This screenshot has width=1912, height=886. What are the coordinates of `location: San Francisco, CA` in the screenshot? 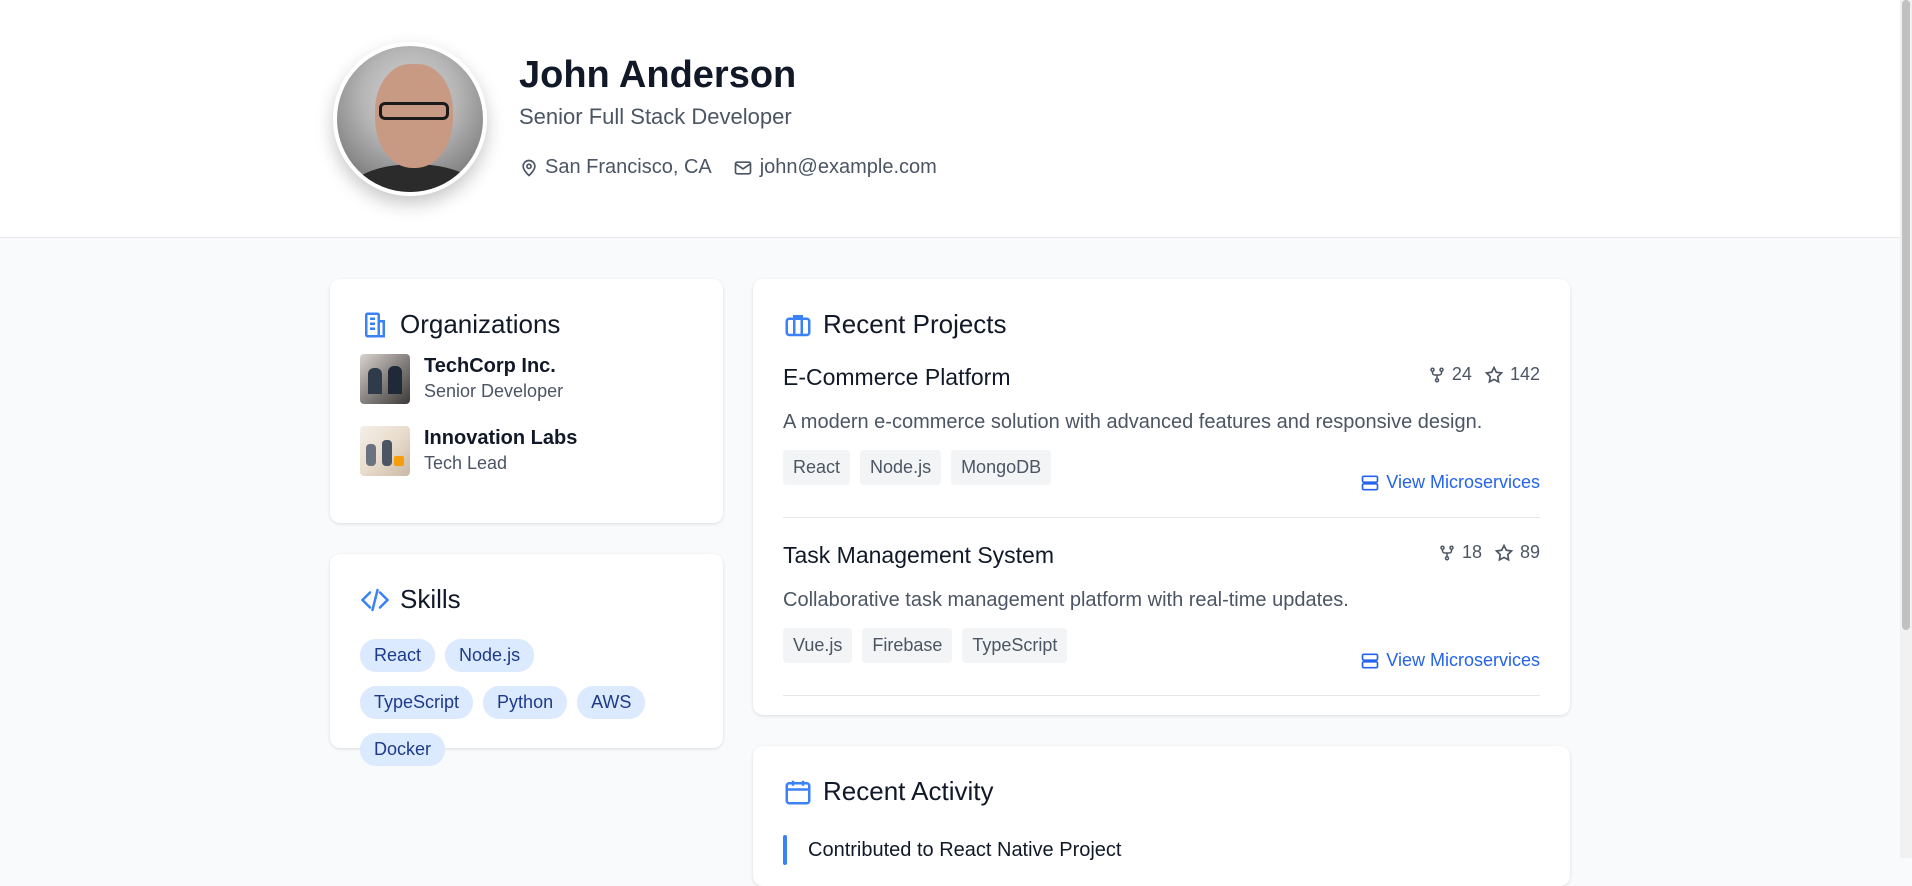 It's located at (615, 167).